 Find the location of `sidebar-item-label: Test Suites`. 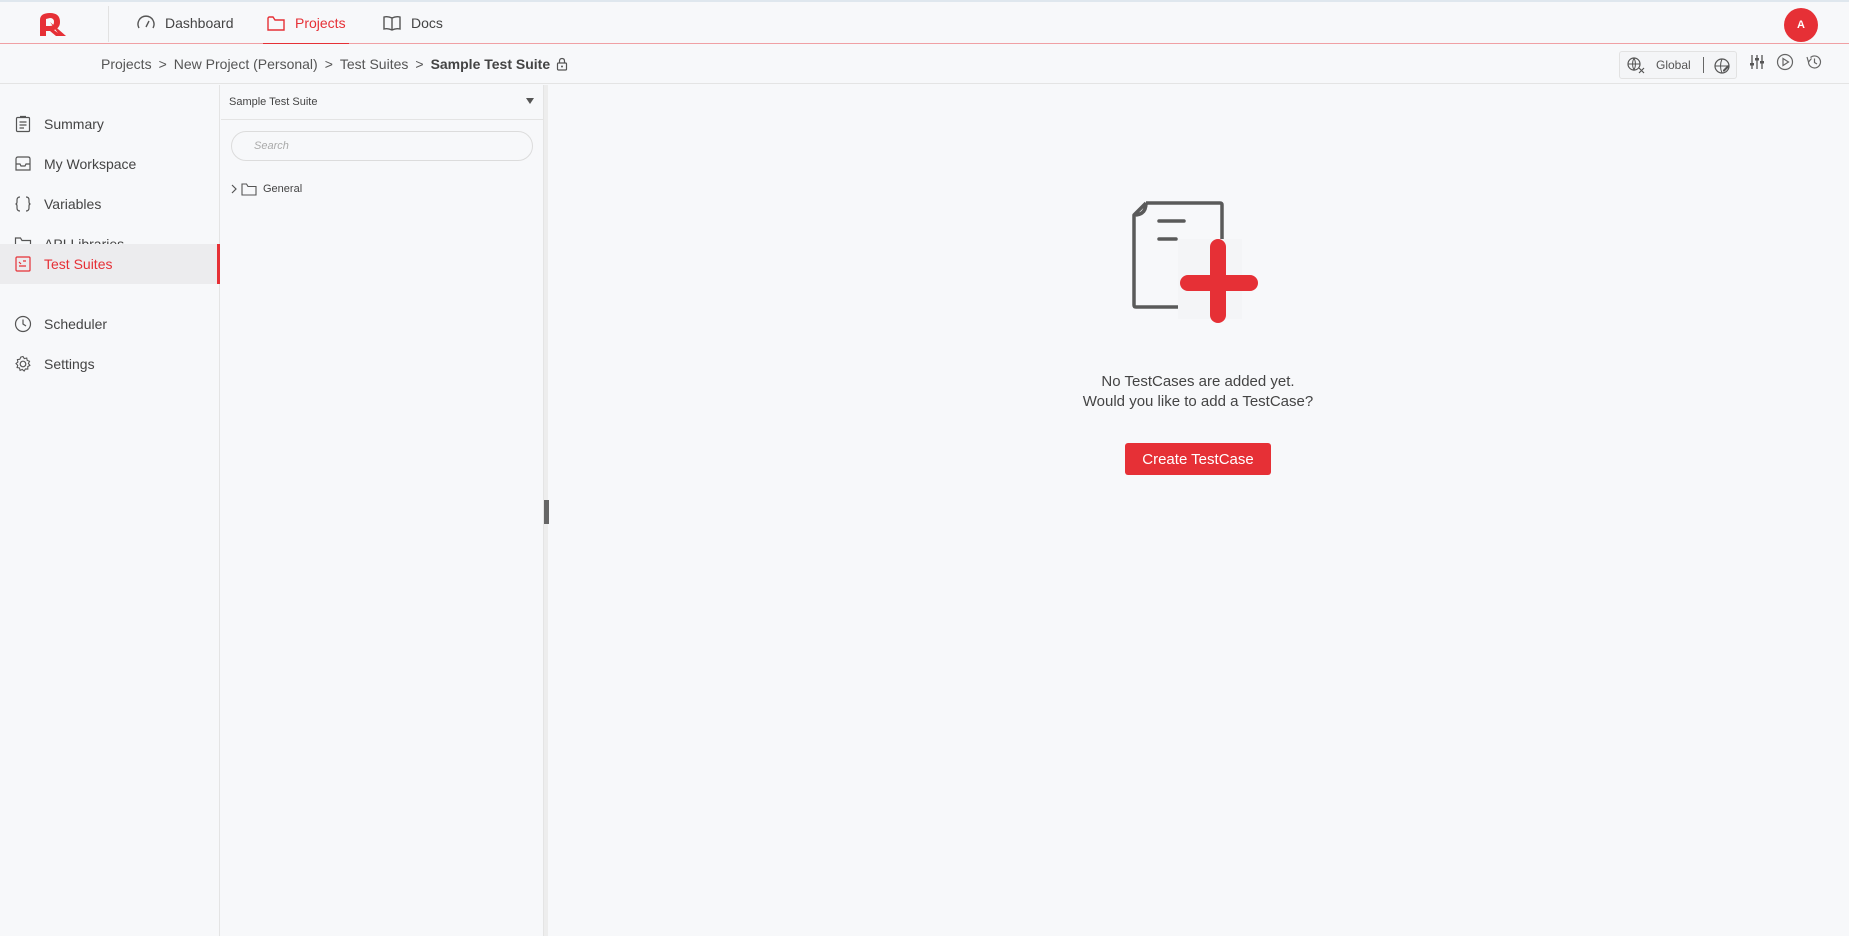

sidebar-item-label: Test Suites is located at coordinates (78, 264).